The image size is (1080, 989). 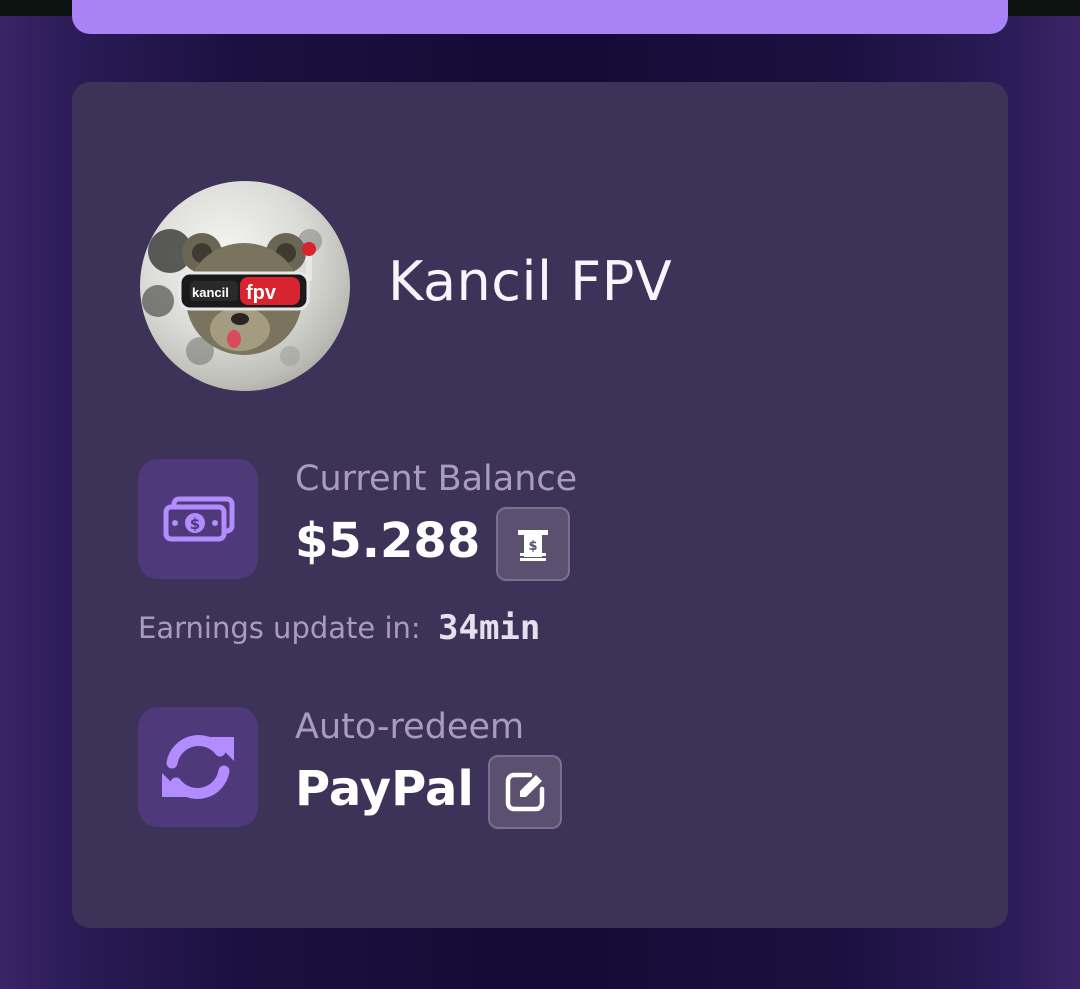 What do you see at coordinates (279, 628) in the screenshot?
I see `earnings-update-label: Earnings update in:` at bounding box center [279, 628].